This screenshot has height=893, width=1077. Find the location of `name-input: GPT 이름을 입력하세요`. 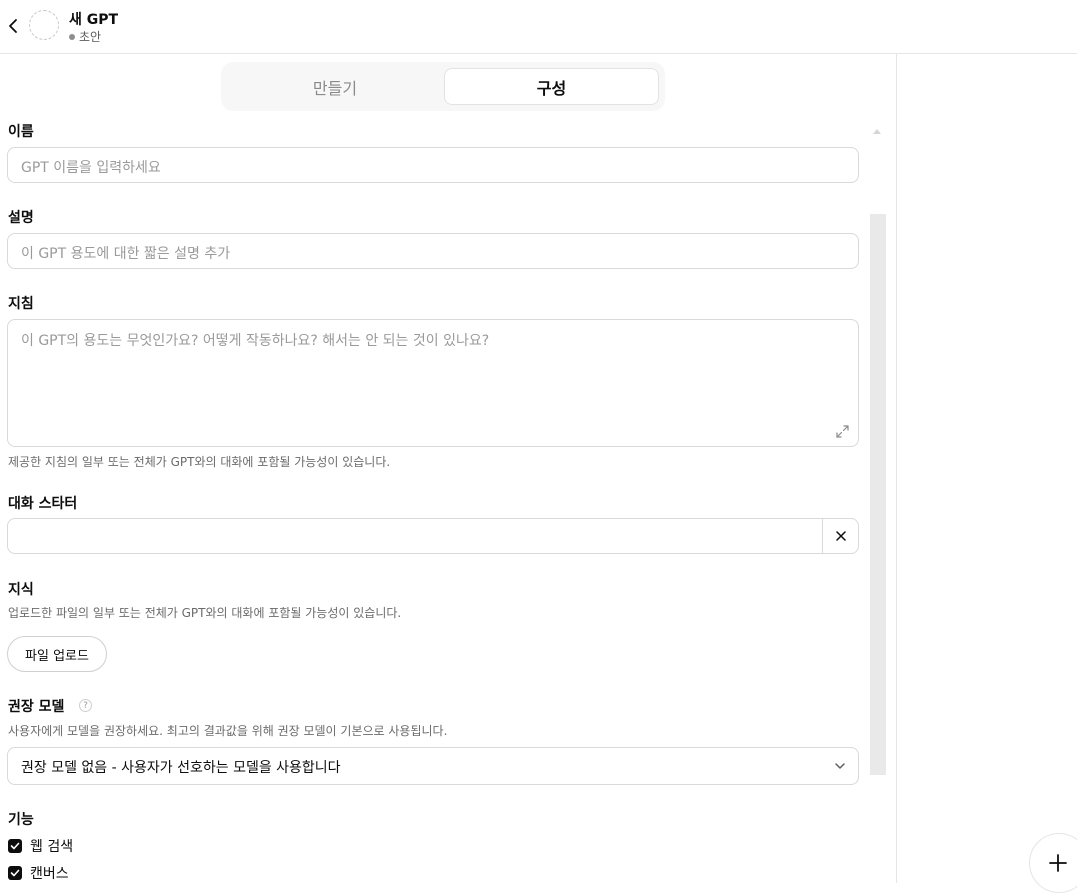

name-input: GPT 이름을 입력하세요 is located at coordinates (433, 165).